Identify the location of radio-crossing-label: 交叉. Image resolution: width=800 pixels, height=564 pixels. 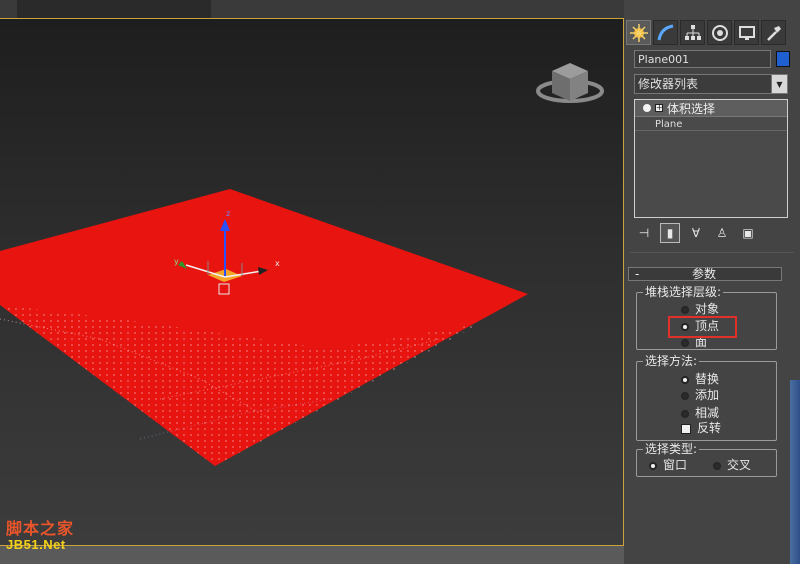
(739, 465).